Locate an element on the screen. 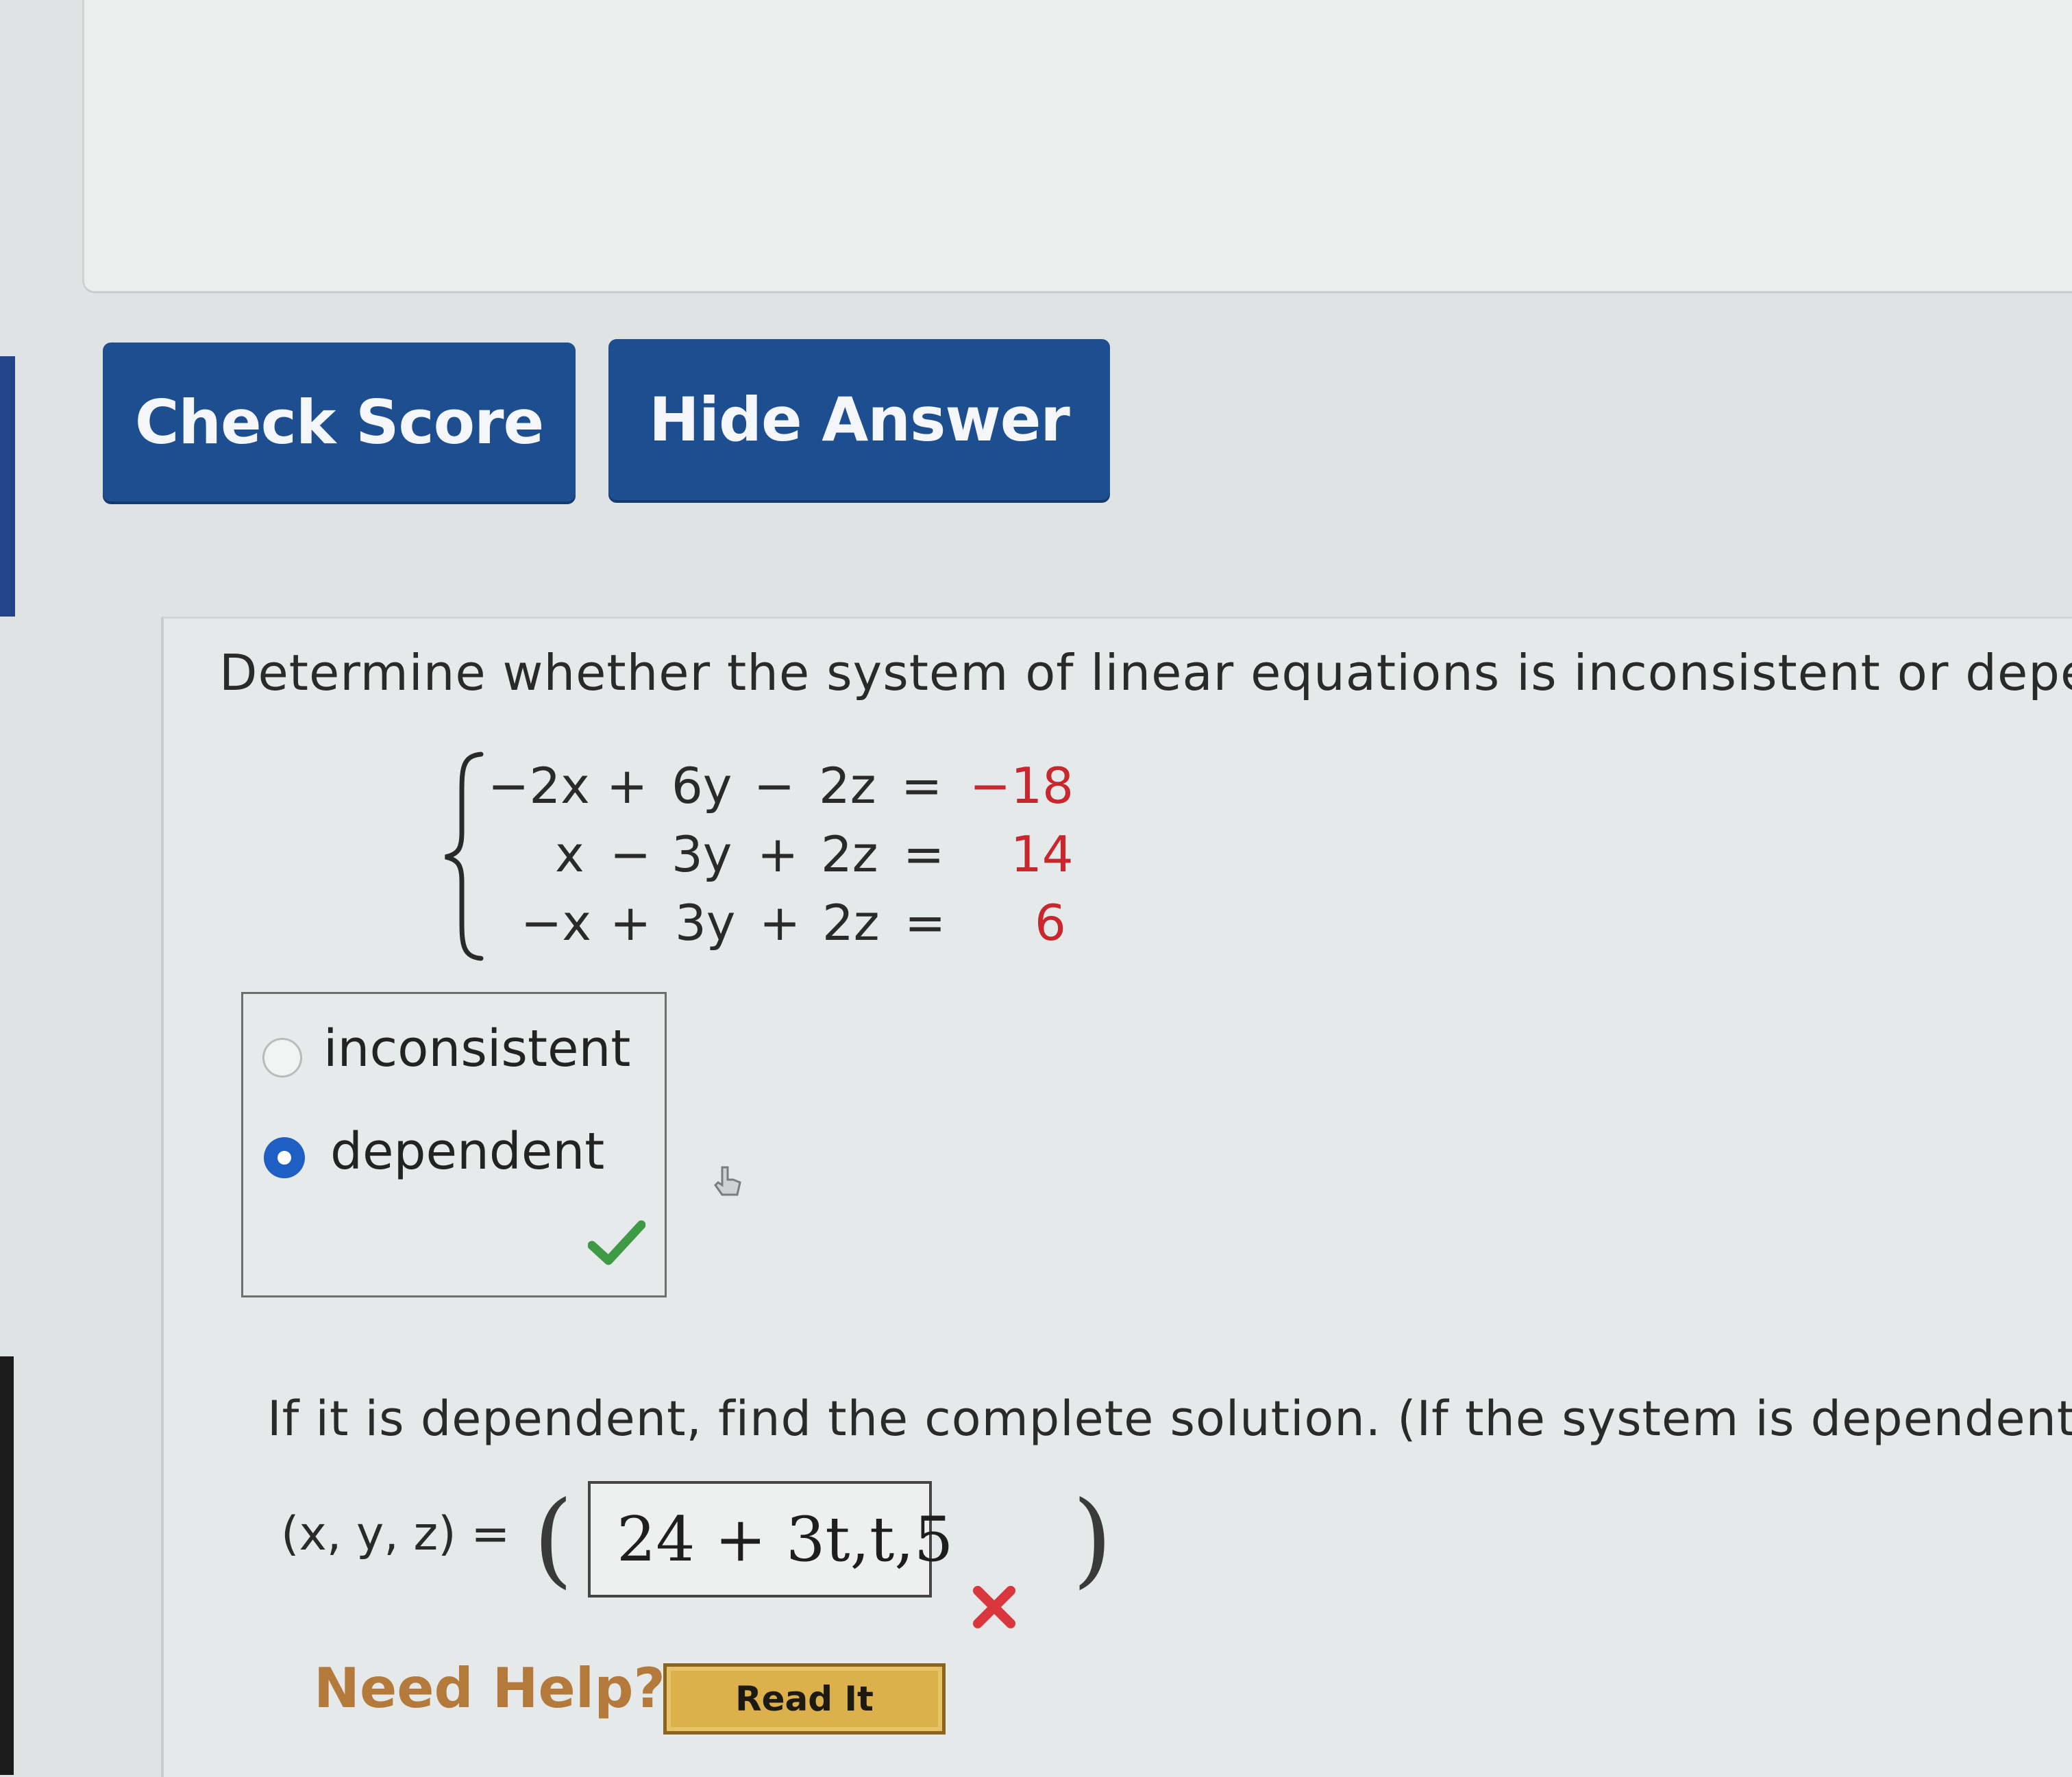 This screenshot has width=2072, height=1777. eq3-op-2: + is located at coordinates (780, 923).